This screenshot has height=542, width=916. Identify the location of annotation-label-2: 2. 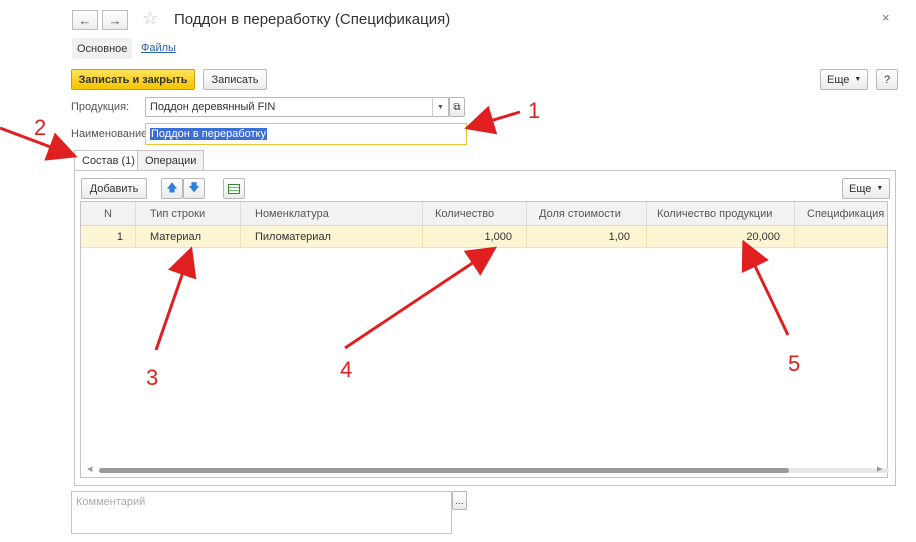
(40, 127).